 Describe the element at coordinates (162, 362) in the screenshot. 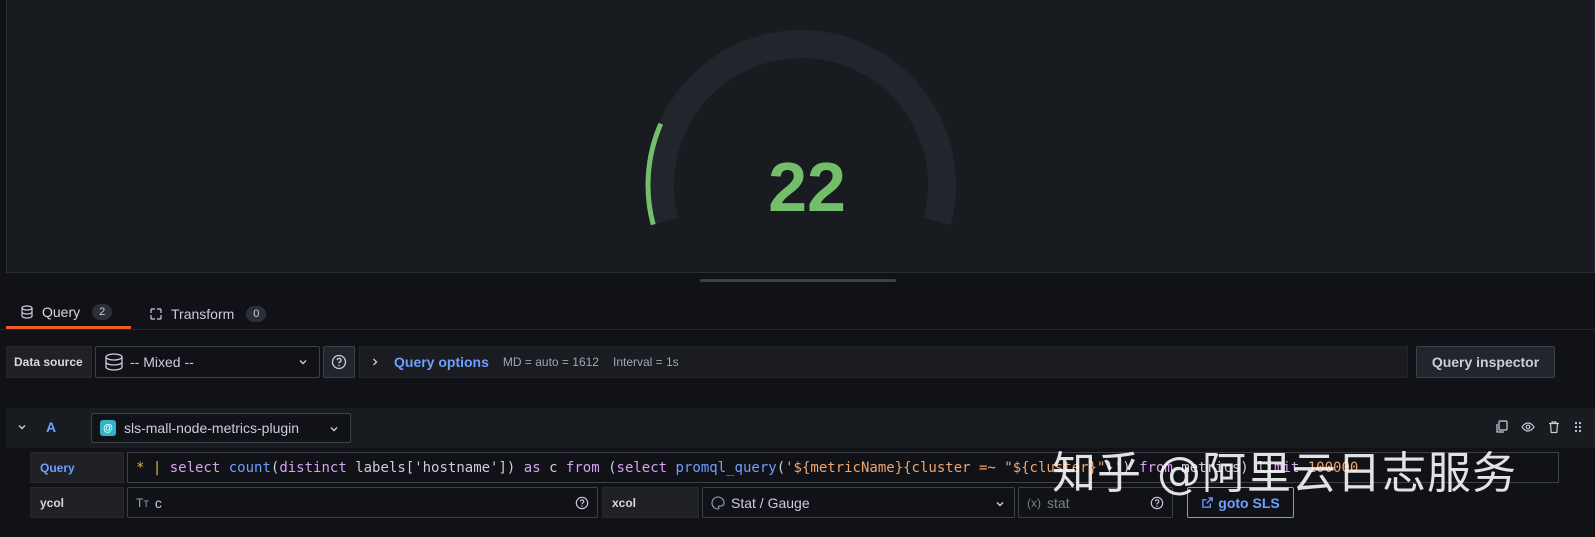

I see `datasource-value: -- Mixed --` at that location.